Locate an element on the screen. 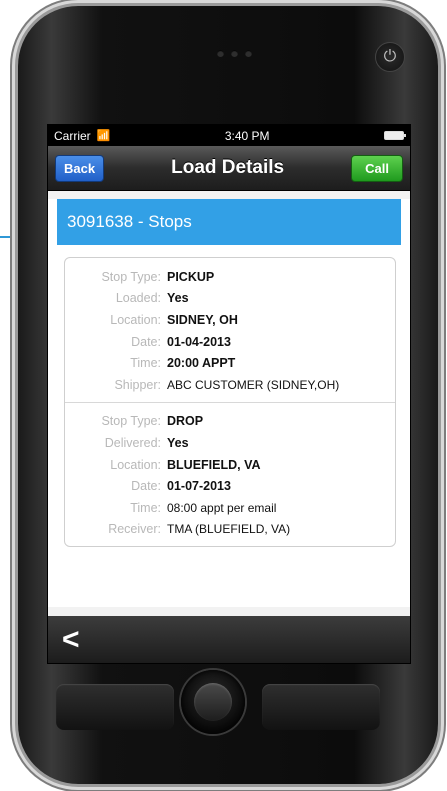 The width and height of the screenshot is (447, 791). detail-row: Location: SIDNEY, OH is located at coordinates (230, 320).